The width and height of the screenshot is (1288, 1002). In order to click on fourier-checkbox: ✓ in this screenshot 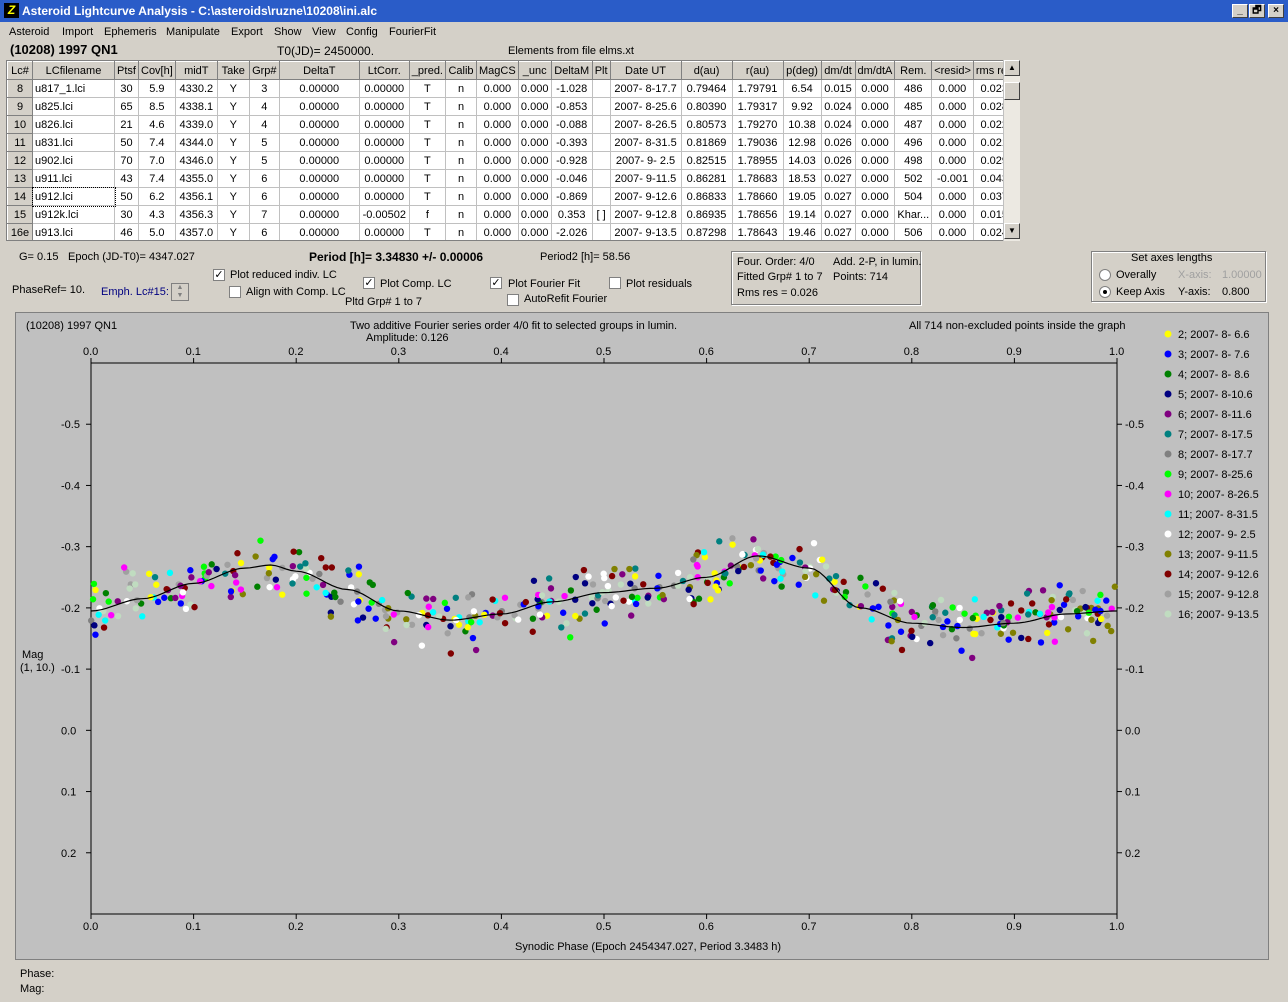, I will do `click(496, 283)`.